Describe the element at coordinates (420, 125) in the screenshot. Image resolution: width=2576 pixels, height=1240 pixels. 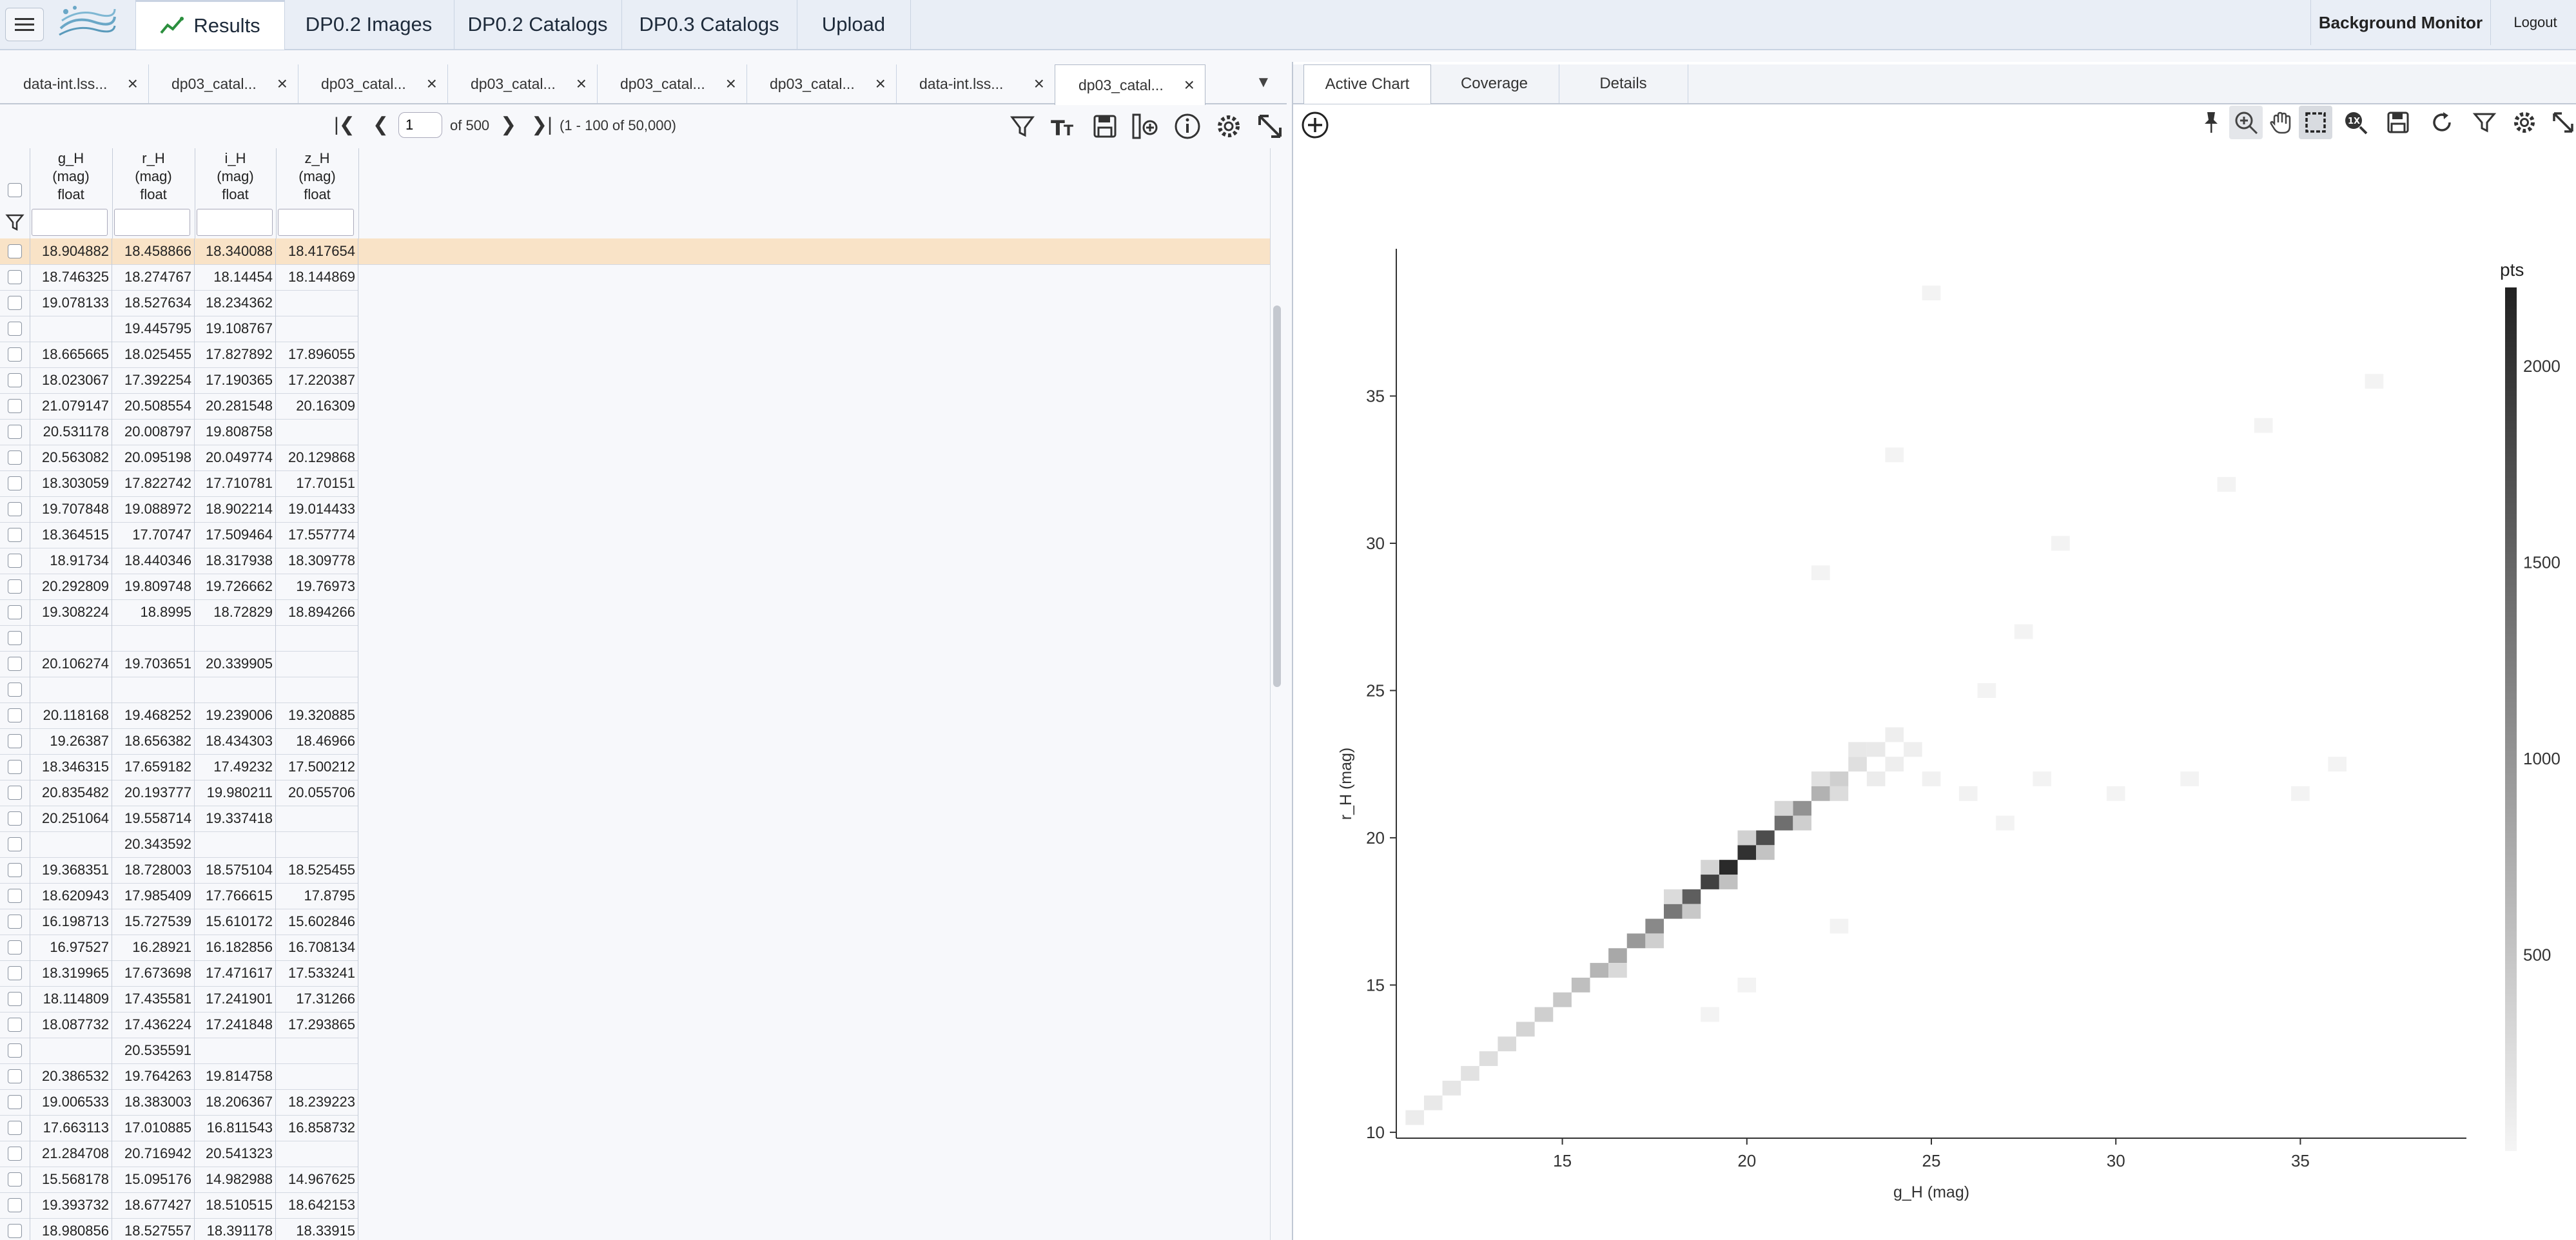
I see `page-number-input` at that location.